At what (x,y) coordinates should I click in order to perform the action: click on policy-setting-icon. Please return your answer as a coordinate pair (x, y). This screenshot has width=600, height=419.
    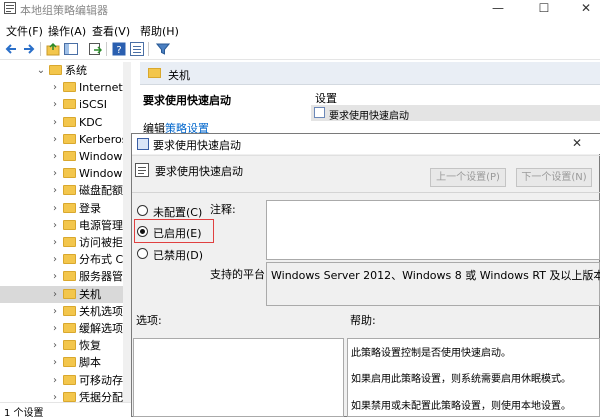
    Looking at the image, I should click on (319, 112).